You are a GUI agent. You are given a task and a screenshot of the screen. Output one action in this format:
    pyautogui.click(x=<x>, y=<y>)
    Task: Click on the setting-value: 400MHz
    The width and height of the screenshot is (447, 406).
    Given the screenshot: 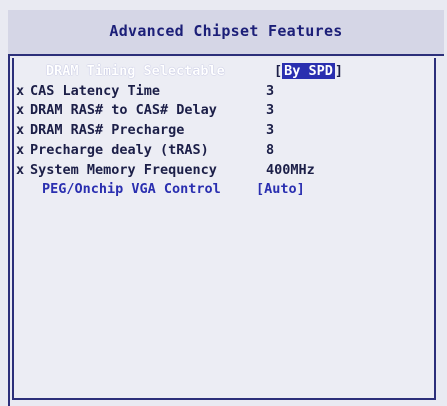 What is the action you would take?
    pyautogui.click(x=290, y=170)
    